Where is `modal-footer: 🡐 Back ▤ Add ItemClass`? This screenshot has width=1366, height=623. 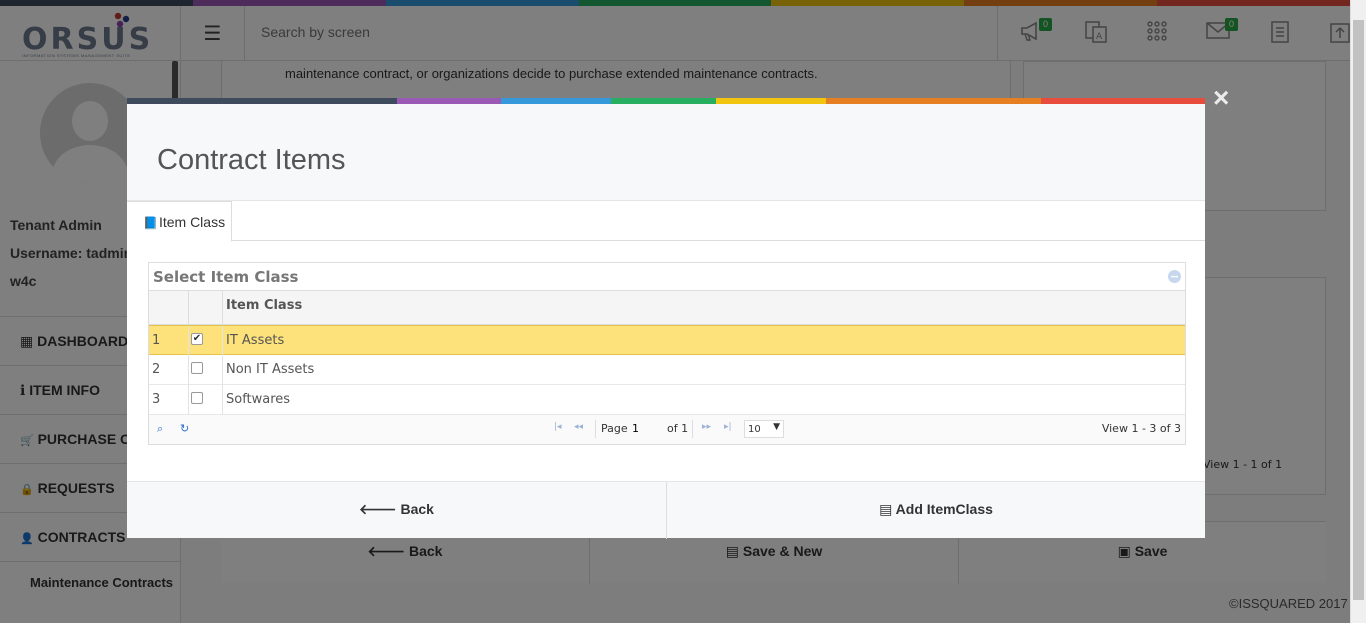
modal-footer: 🡐 Back ▤ Add ItemClass is located at coordinates (666, 510).